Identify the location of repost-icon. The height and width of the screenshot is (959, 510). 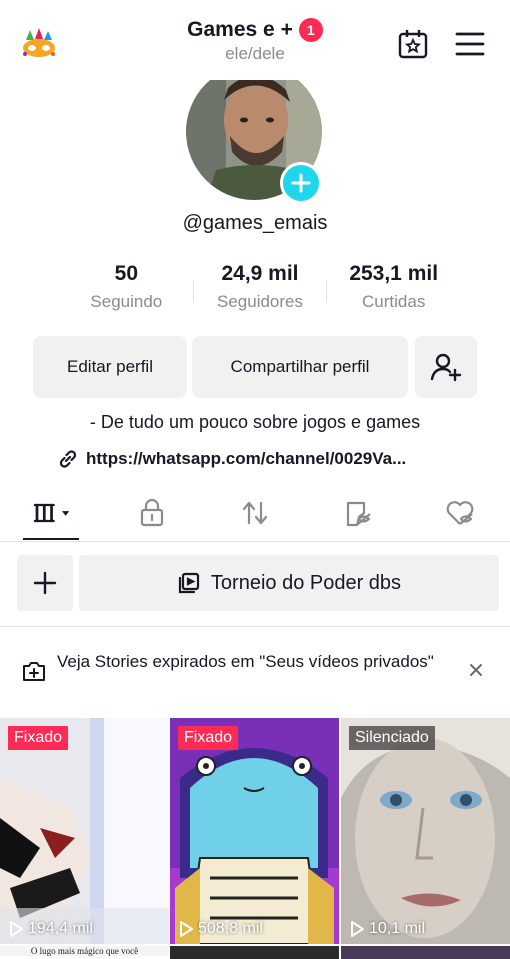
(255, 513).